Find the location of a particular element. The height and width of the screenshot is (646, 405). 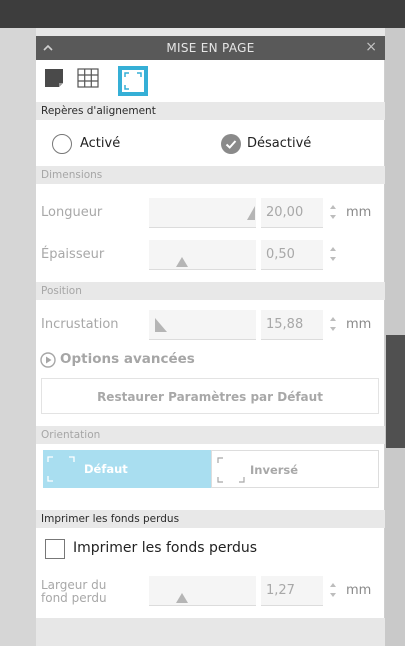

inset-value: 15,88 is located at coordinates (284, 324).